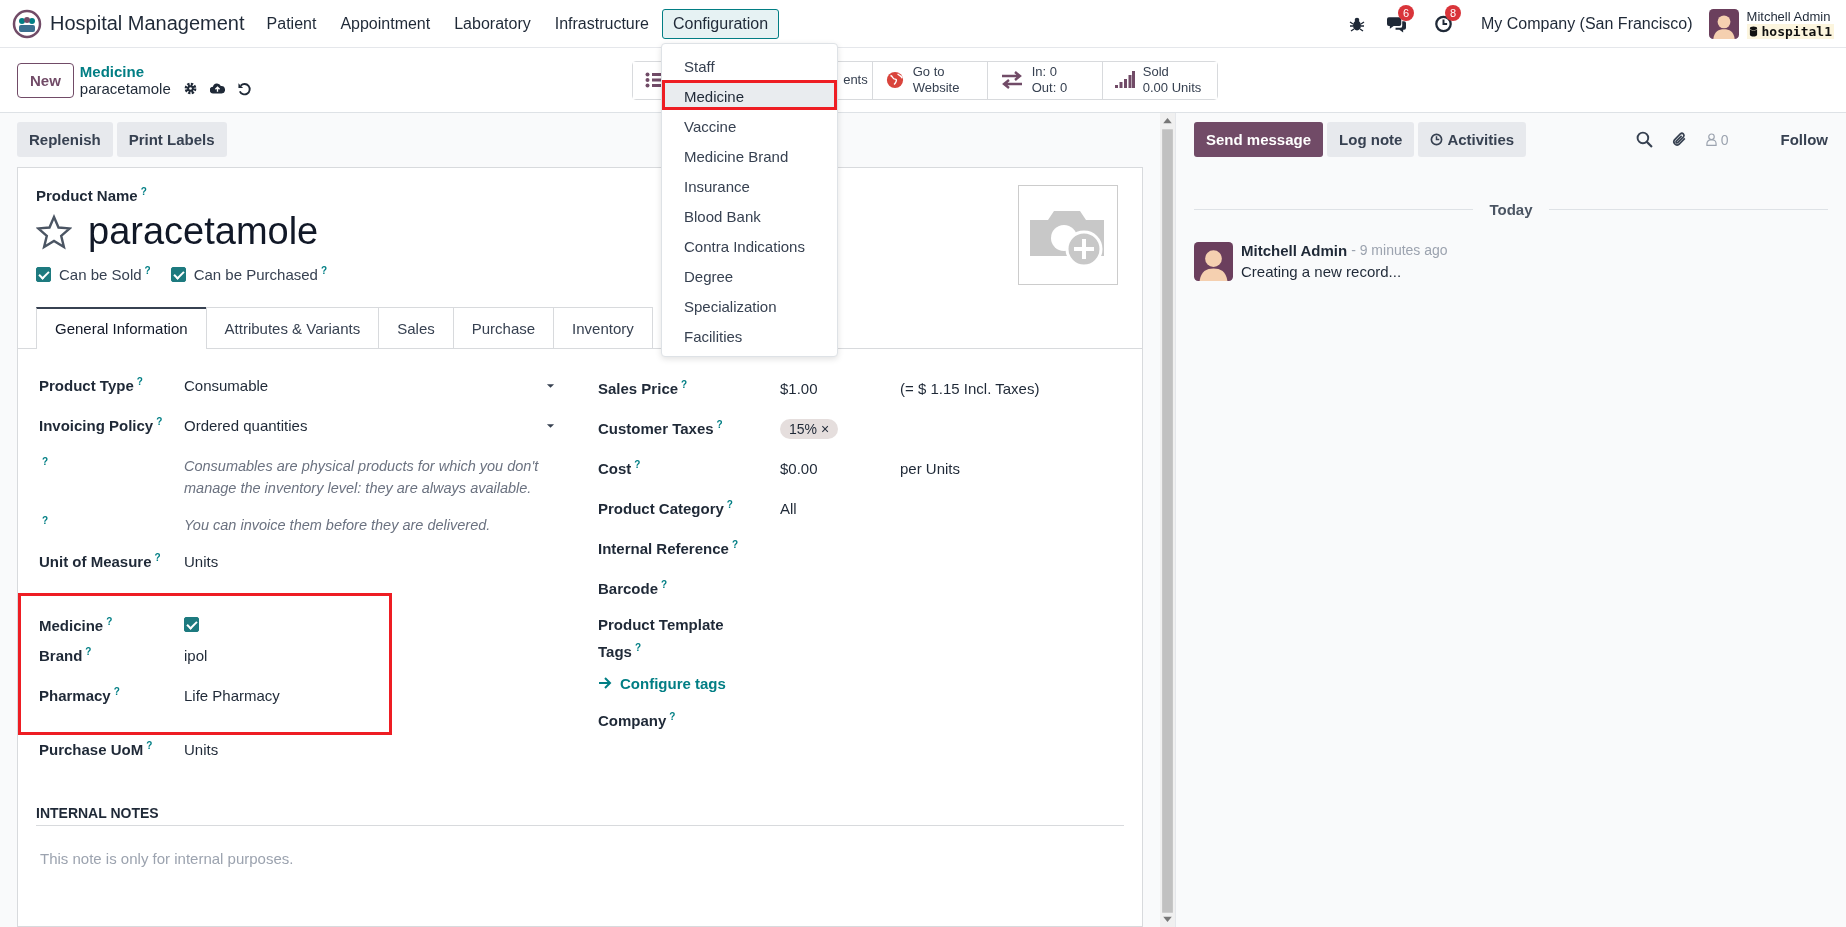 The image size is (1846, 927). What do you see at coordinates (749, 275) in the screenshot?
I see `dropdown-item: Degree` at bounding box center [749, 275].